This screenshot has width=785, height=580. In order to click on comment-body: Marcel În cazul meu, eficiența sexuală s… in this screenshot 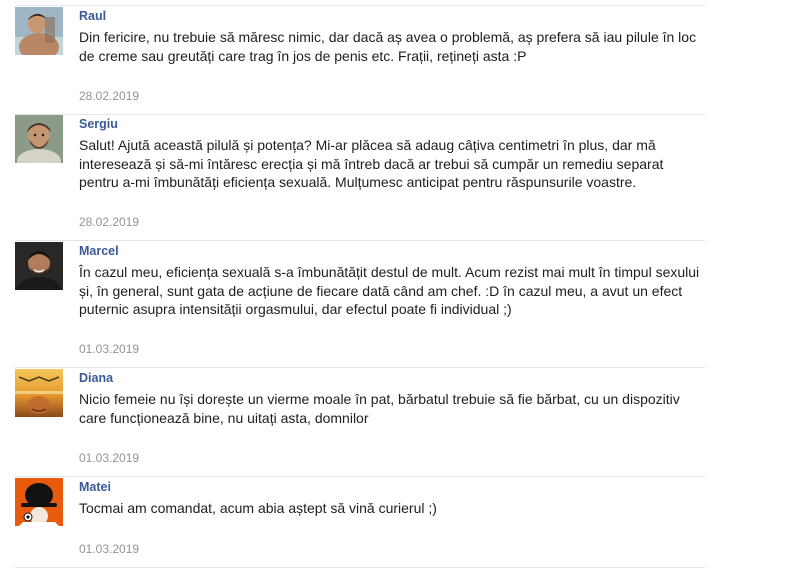, I will do `click(392, 280)`.